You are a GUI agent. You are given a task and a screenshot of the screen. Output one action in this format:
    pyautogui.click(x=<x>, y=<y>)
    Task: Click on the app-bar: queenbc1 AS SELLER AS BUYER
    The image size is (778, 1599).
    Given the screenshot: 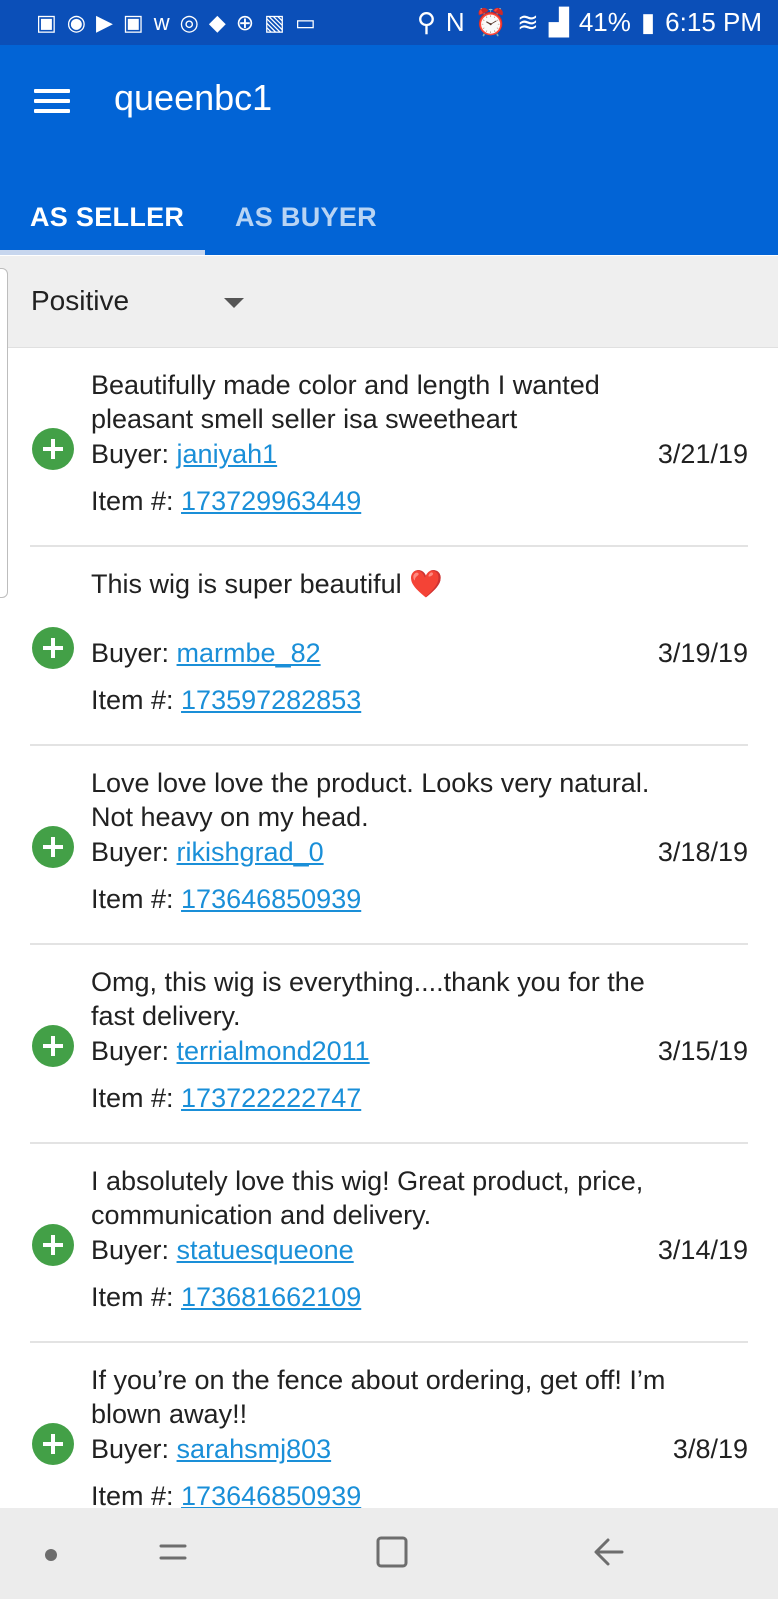 What is the action you would take?
    pyautogui.click(x=389, y=150)
    